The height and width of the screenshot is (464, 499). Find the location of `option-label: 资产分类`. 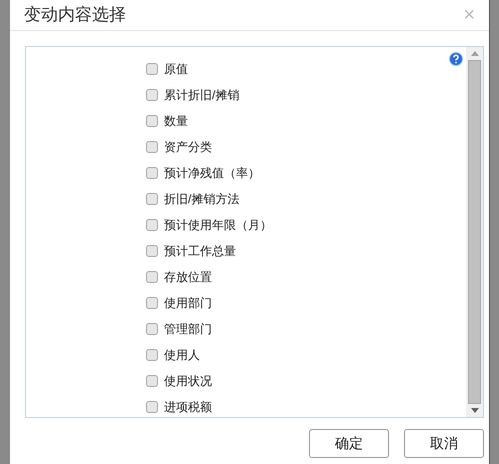

option-label: 资产分类 is located at coordinates (188, 147).